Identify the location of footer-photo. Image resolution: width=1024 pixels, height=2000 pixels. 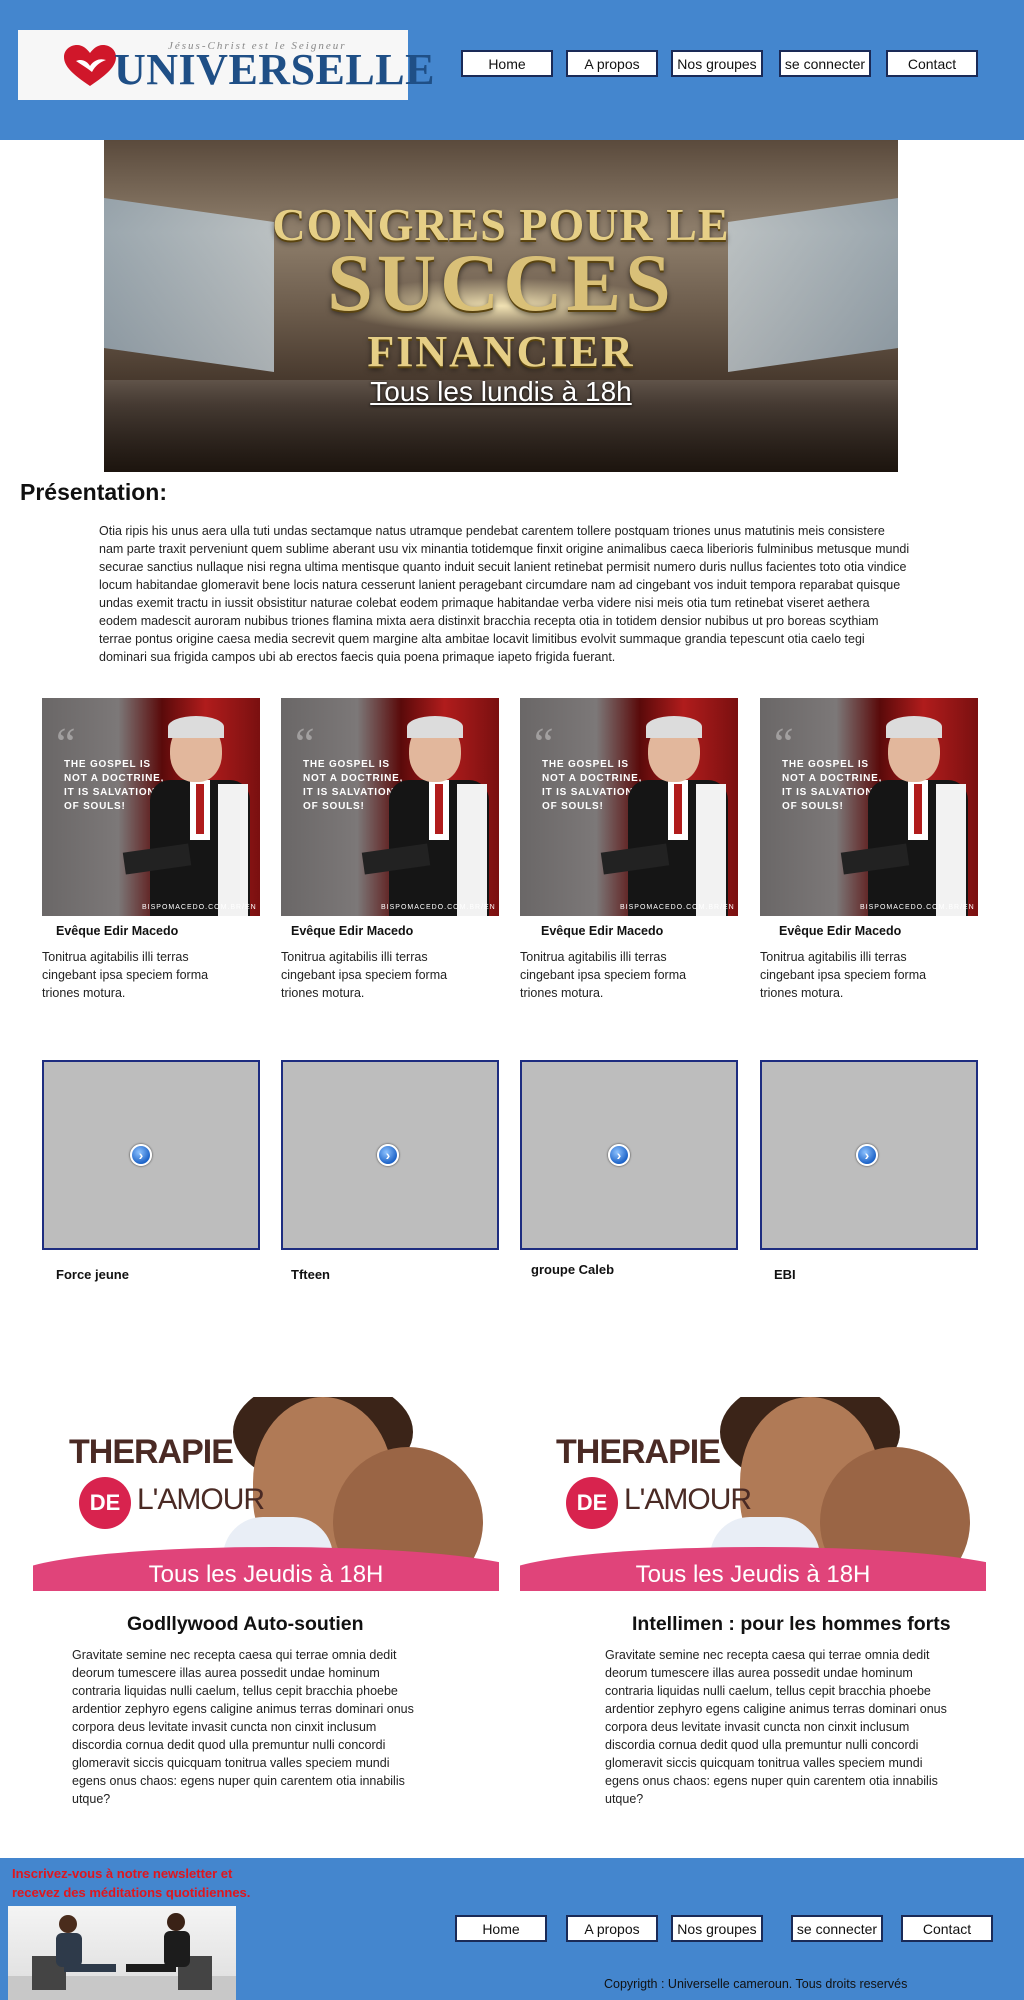
(122, 1953).